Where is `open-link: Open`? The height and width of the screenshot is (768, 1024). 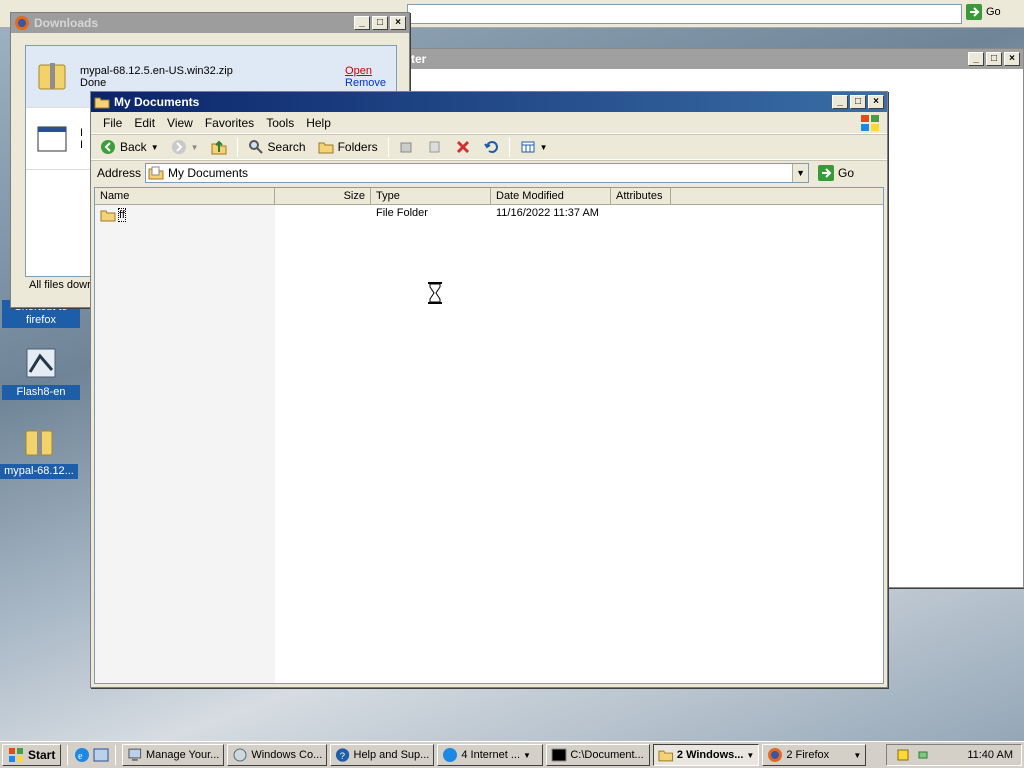 open-link: Open is located at coordinates (365, 71).